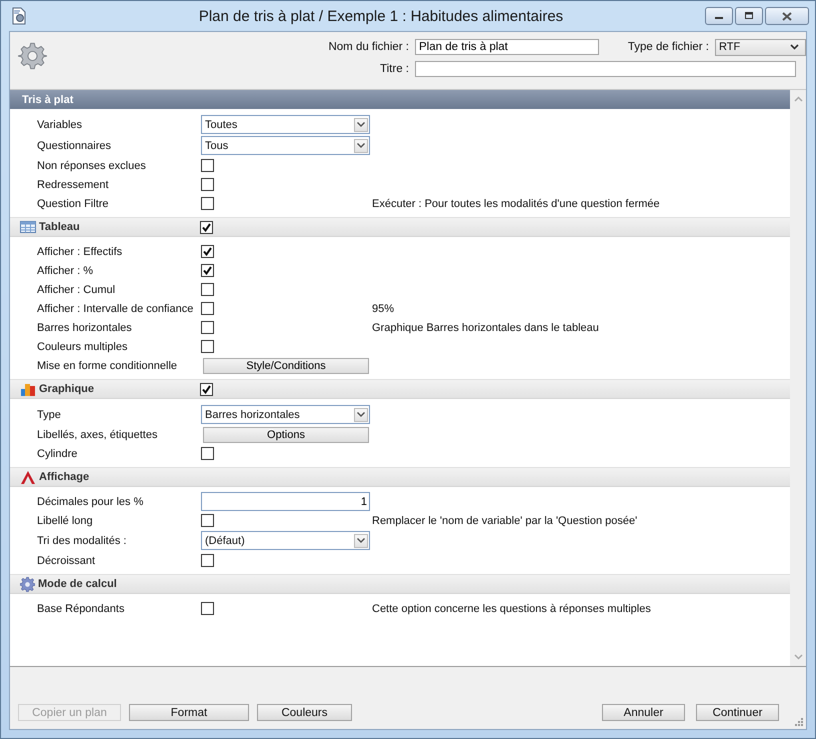  What do you see at coordinates (28, 227) in the screenshot?
I see `table-icon` at bounding box center [28, 227].